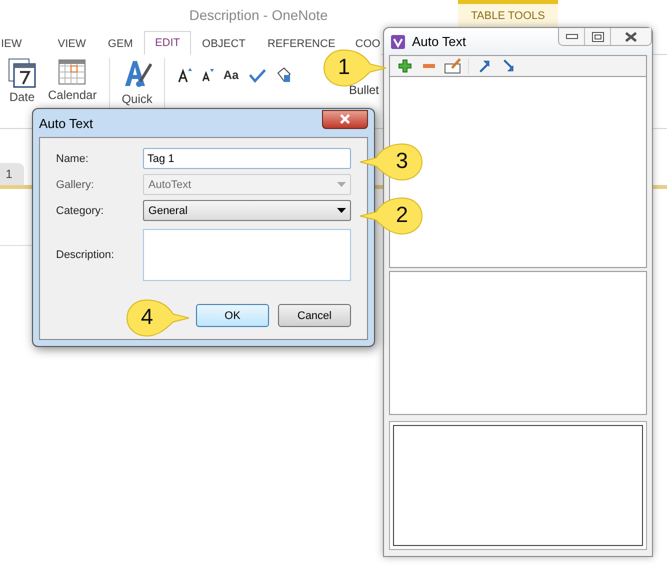 This screenshot has width=667, height=565. What do you see at coordinates (73, 158) in the screenshot?
I see `field-label: Name:` at bounding box center [73, 158].